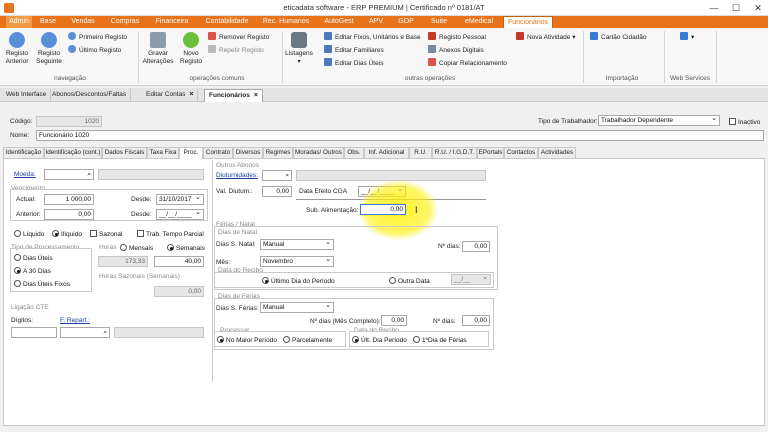 This screenshot has width=768, height=432. What do you see at coordinates (490, 152) in the screenshot?
I see `tab-eportals: EPortals` at bounding box center [490, 152].